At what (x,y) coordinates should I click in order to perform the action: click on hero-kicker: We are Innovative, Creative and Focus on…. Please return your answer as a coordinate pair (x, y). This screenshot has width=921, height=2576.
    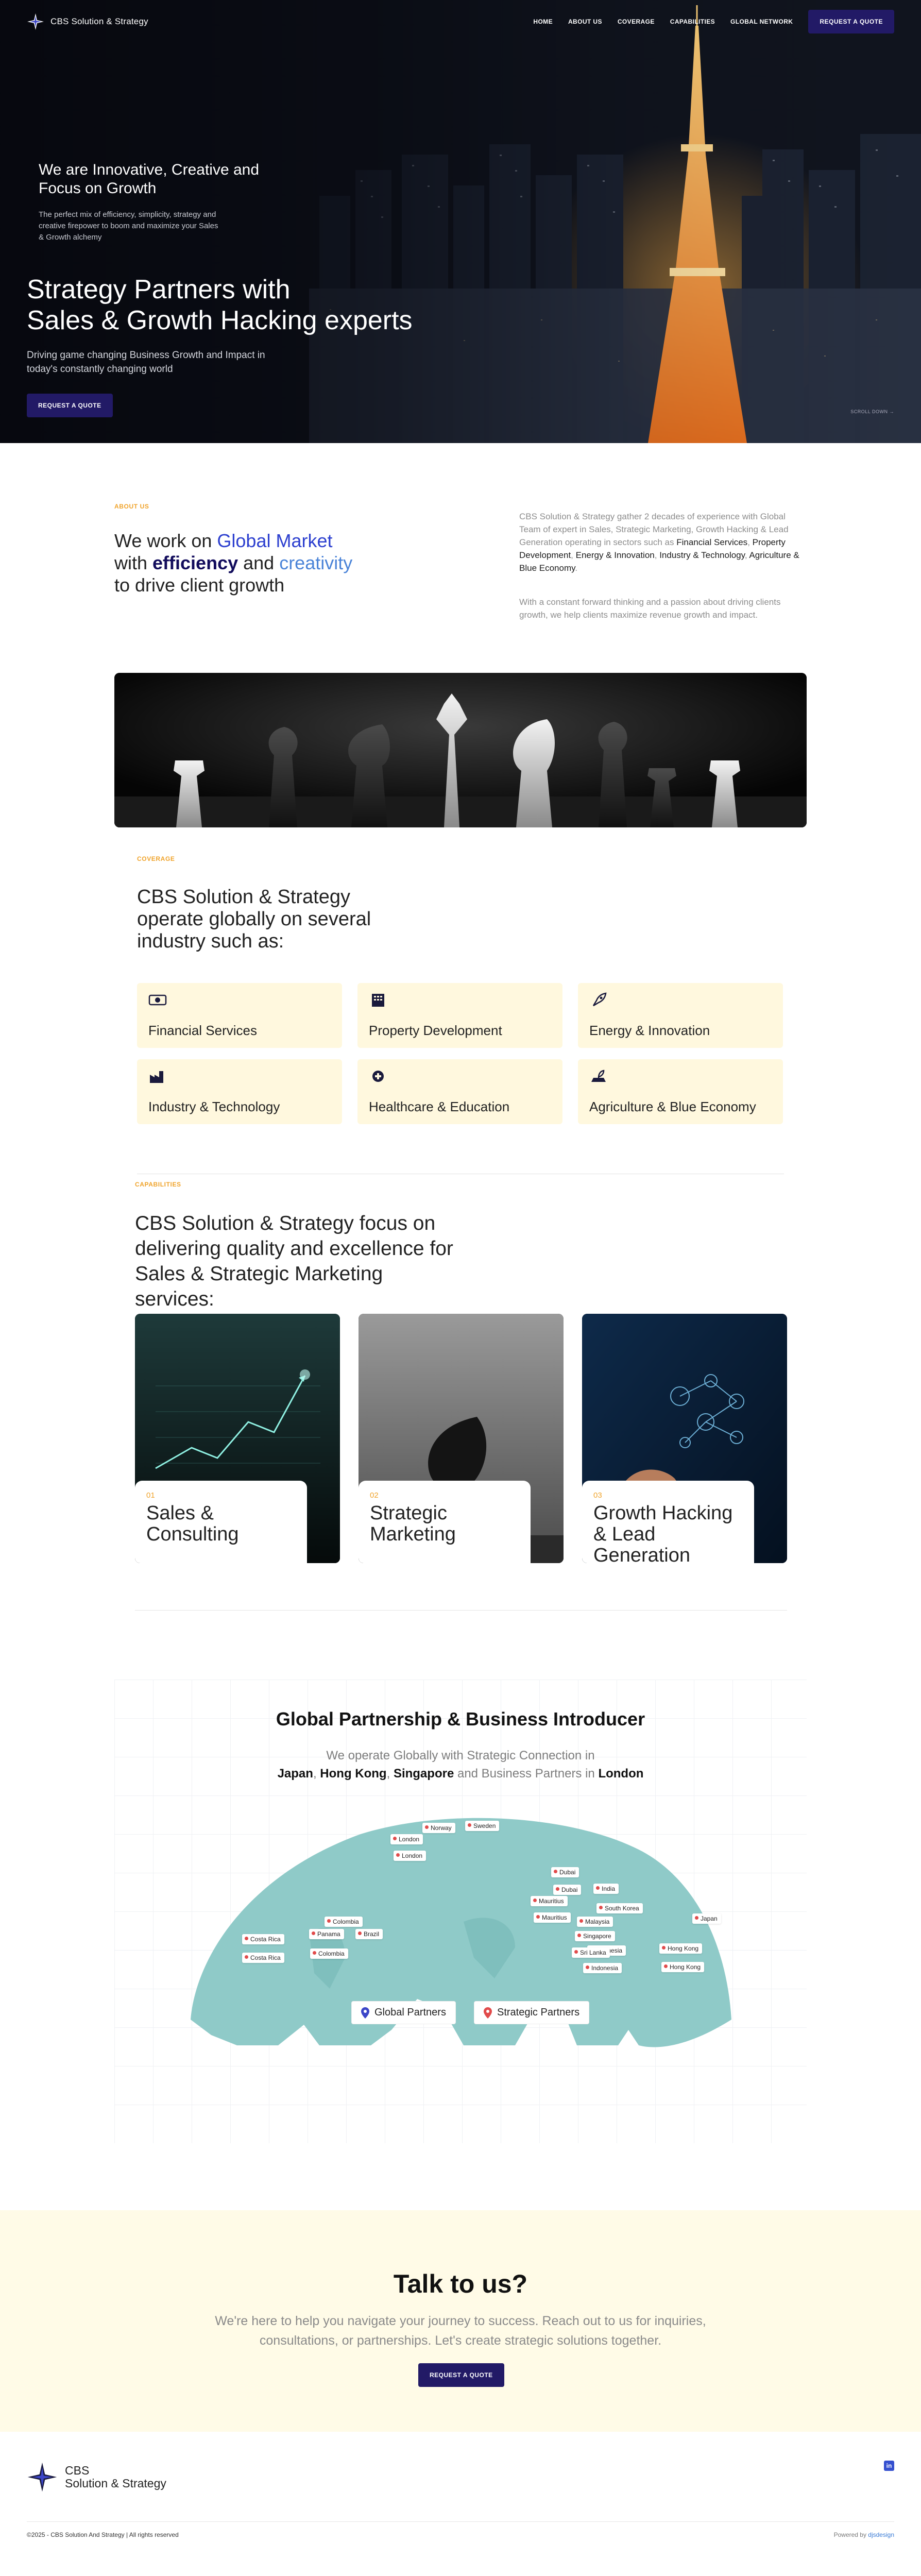
    Looking at the image, I should click on (149, 179).